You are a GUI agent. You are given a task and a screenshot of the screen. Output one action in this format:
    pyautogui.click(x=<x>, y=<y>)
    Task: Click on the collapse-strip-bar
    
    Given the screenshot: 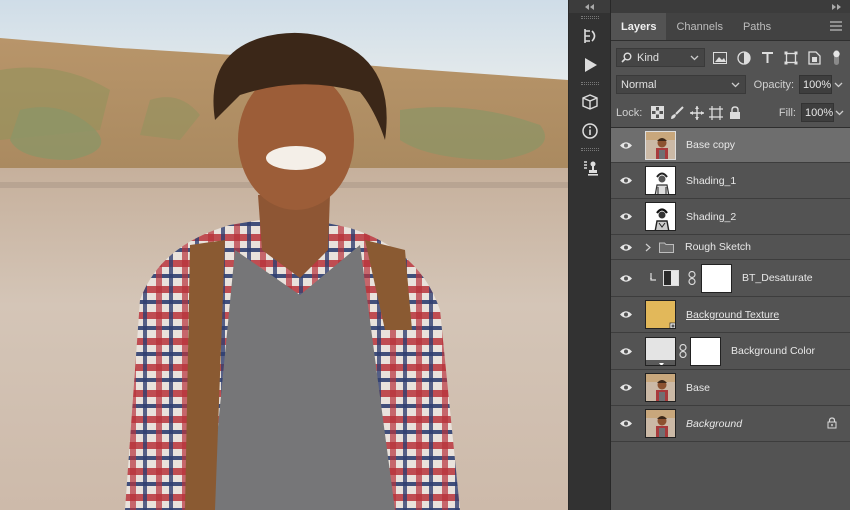 What is the action you would take?
    pyautogui.click(x=589, y=6)
    